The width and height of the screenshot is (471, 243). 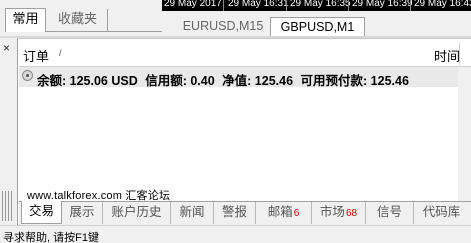 I want to click on vertical-scrollbar, so click(x=464, y=134).